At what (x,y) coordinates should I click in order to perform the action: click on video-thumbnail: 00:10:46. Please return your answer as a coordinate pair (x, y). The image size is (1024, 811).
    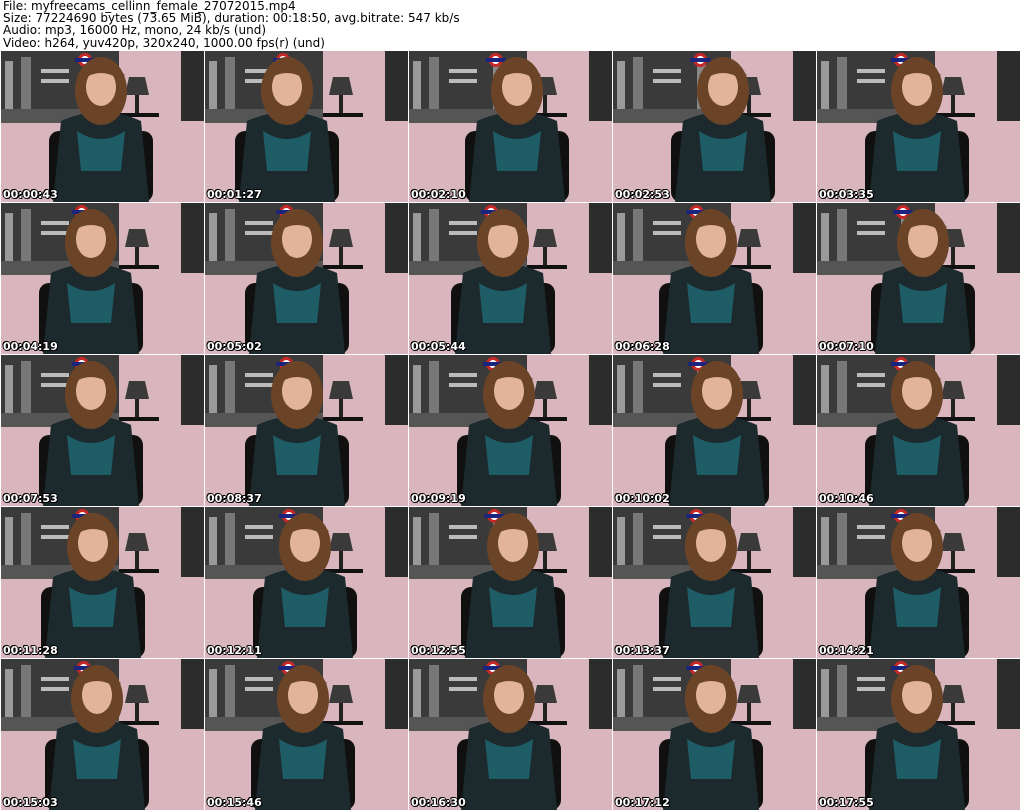
    Looking at the image, I should click on (918, 430).